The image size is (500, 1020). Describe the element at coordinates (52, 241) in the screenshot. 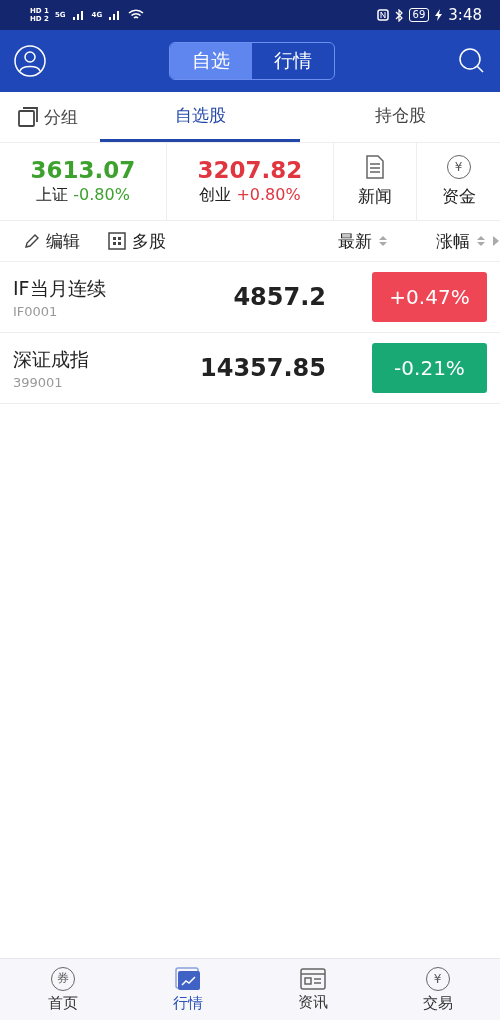

I see `edit-button: 编辑` at that location.